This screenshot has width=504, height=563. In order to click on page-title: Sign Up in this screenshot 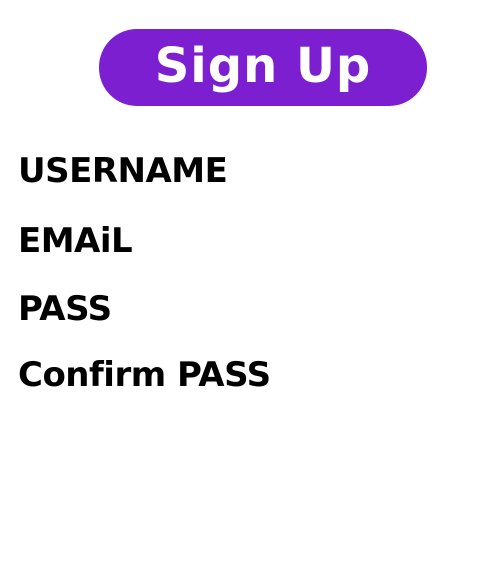, I will do `click(263, 65)`.